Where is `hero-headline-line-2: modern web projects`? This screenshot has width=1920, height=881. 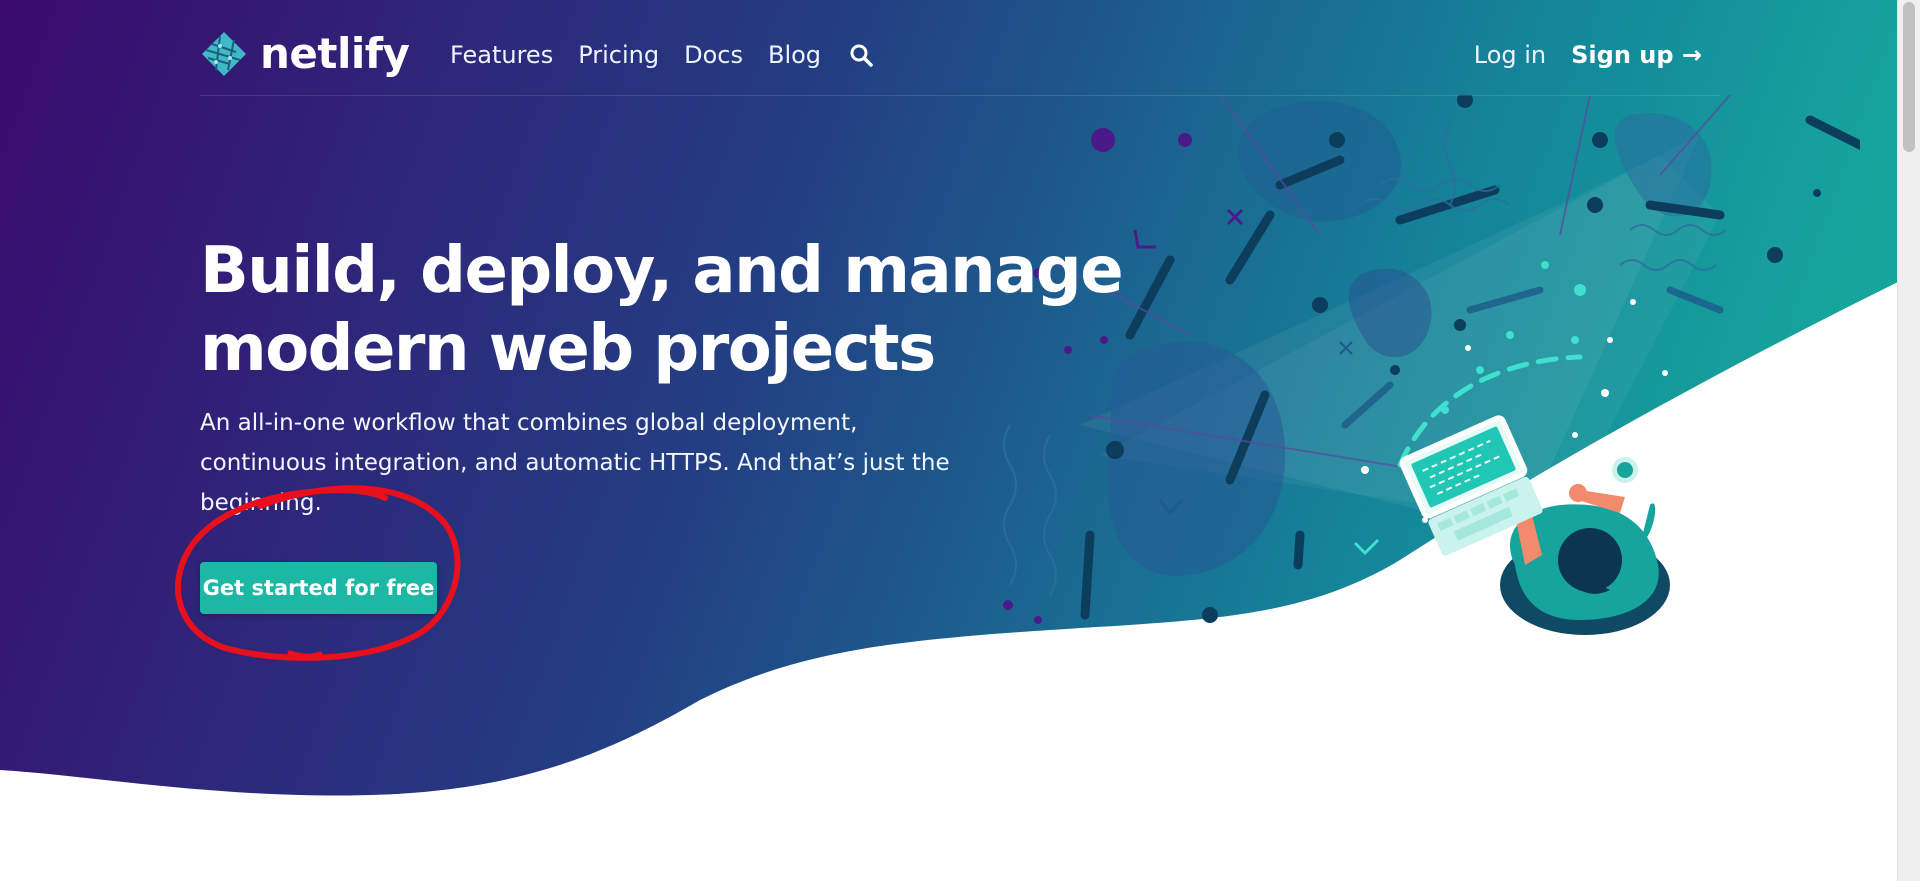 hero-headline-line-2: modern web projects is located at coordinates (568, 349).